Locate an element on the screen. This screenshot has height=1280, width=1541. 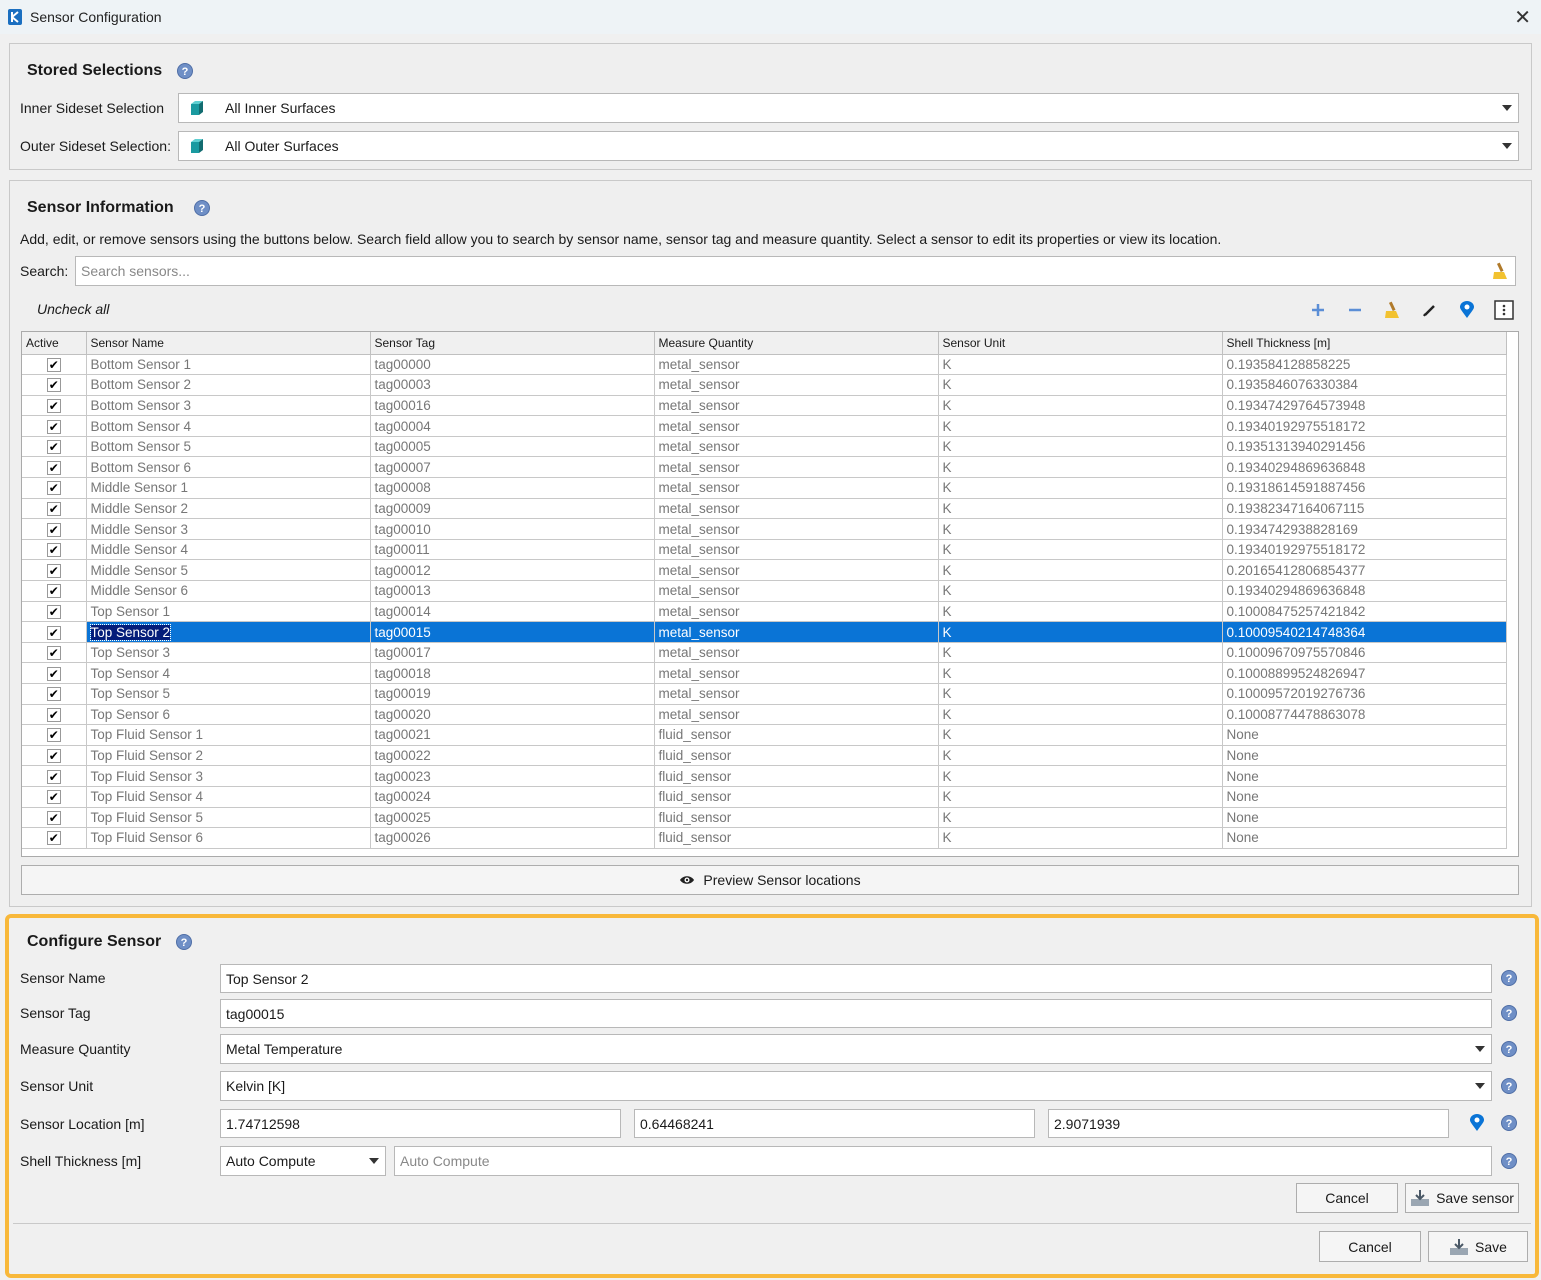
column-header-sensor-unit: Sensor Unit is located at coordinates (1080, 343).